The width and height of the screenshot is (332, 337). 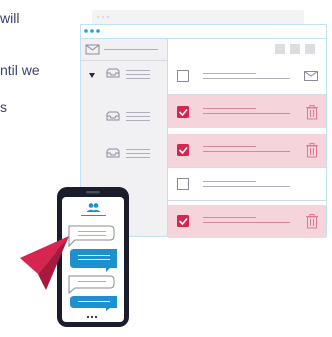 What do you see at coordinates (93, 257) in the screenshot?
I see `phone-illustration` at bounding box center [93, 257].